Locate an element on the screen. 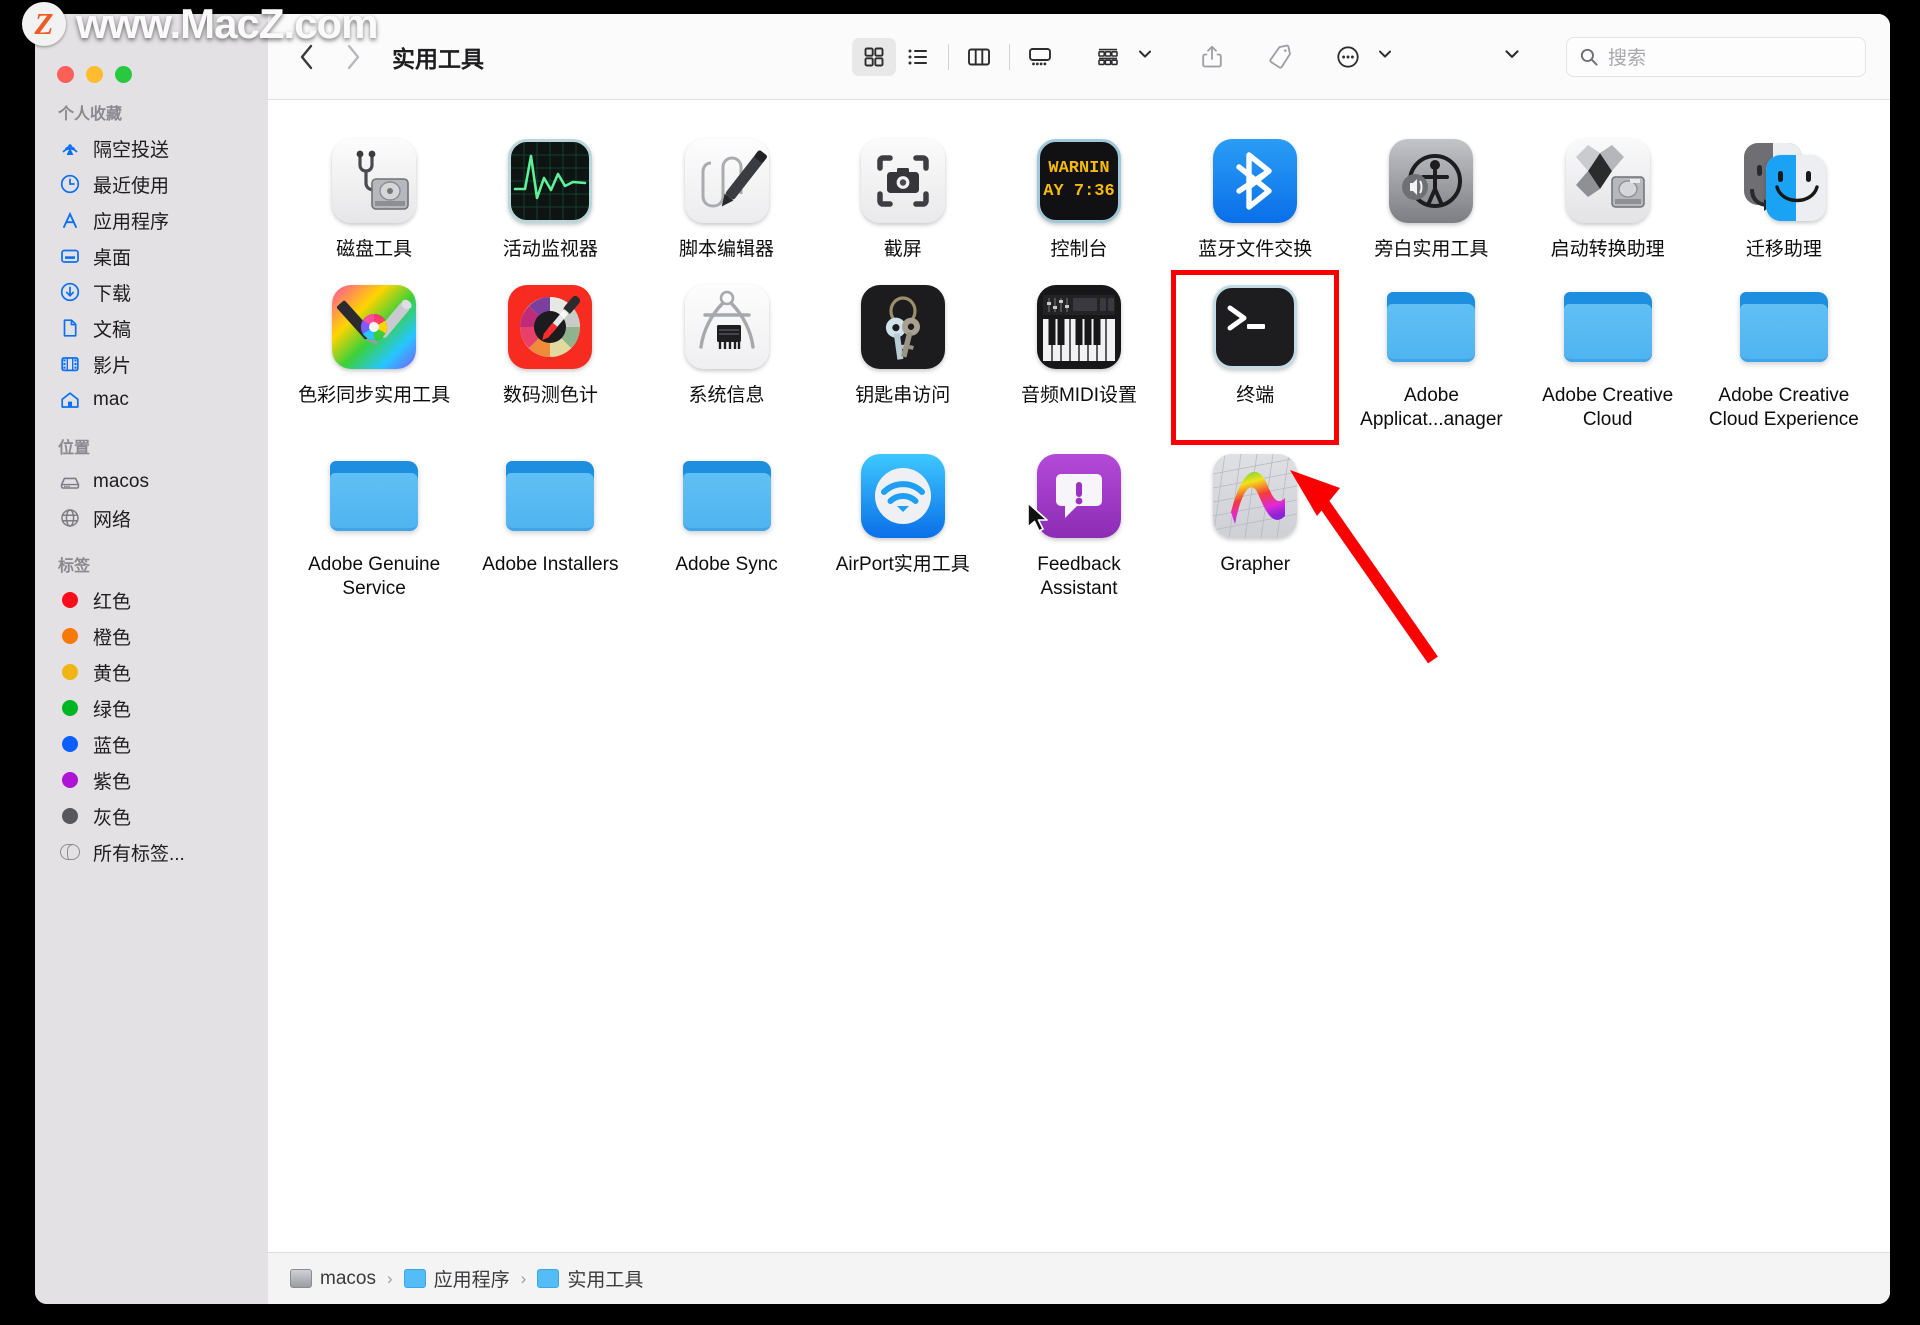 The height and width of the screenshot is (1325, 1920). file-item: 旁白实用工具 is located at coordinates (1431, 193).